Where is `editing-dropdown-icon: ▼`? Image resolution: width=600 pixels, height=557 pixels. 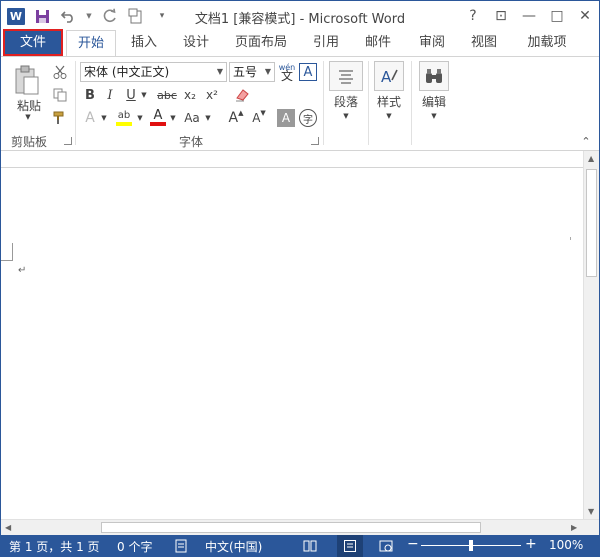 editing-dropdown-icon: ▼ is located at coordinates (434, 116).